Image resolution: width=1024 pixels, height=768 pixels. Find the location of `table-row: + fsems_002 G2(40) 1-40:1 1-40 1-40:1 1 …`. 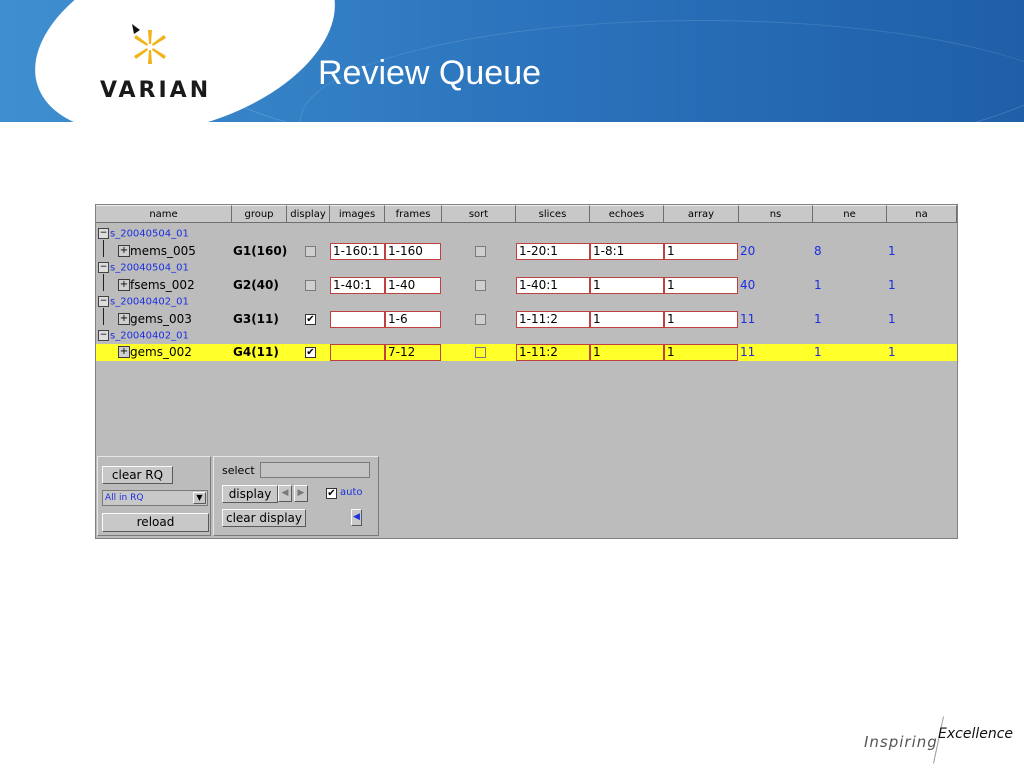

table-row: + fsems_002 G2(40) 1-40:1 1-40 1-40:1 1 … is located at coordinates (526, 285).